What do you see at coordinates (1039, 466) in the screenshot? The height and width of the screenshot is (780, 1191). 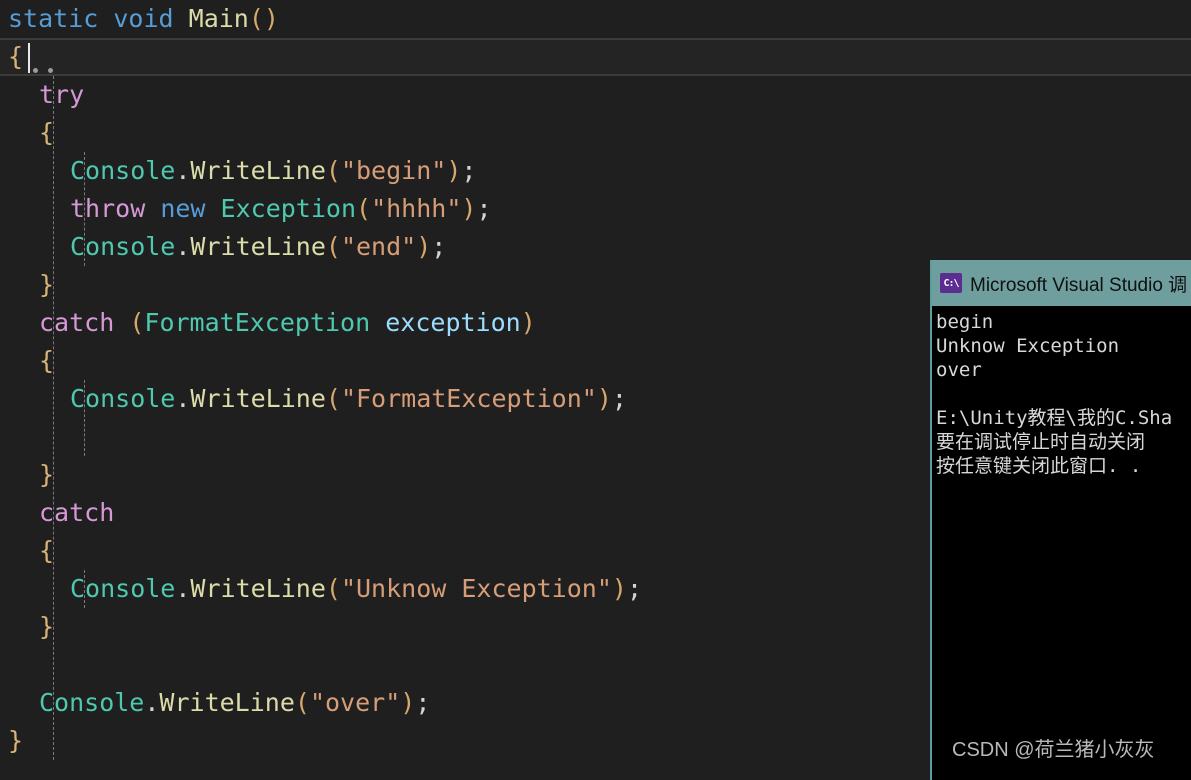 I see `console-output-line: 按任意键关闭此窗口. .` at bounding box center [1039, 466].